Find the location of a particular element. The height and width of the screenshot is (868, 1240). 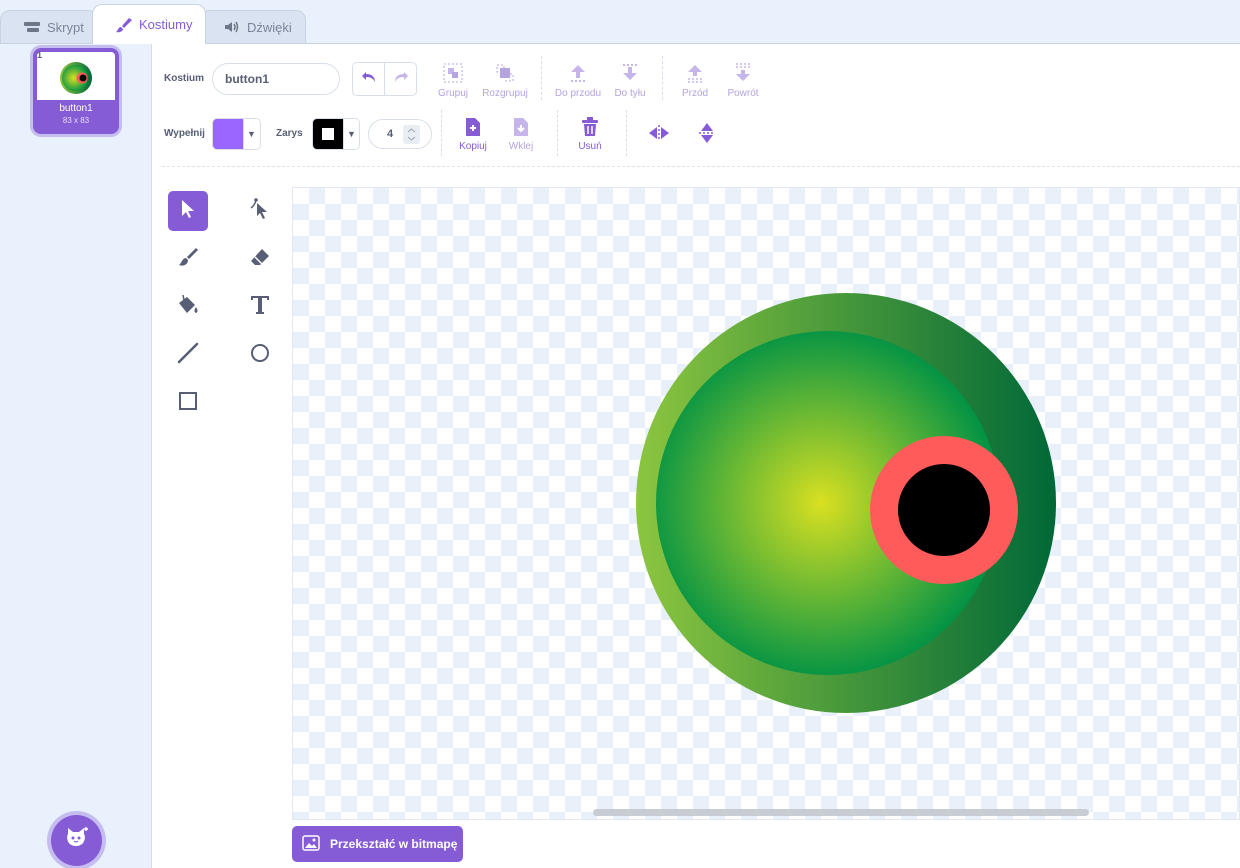

costume-list: 1 button1 83 x 83 is located at coordinates (76, 455).